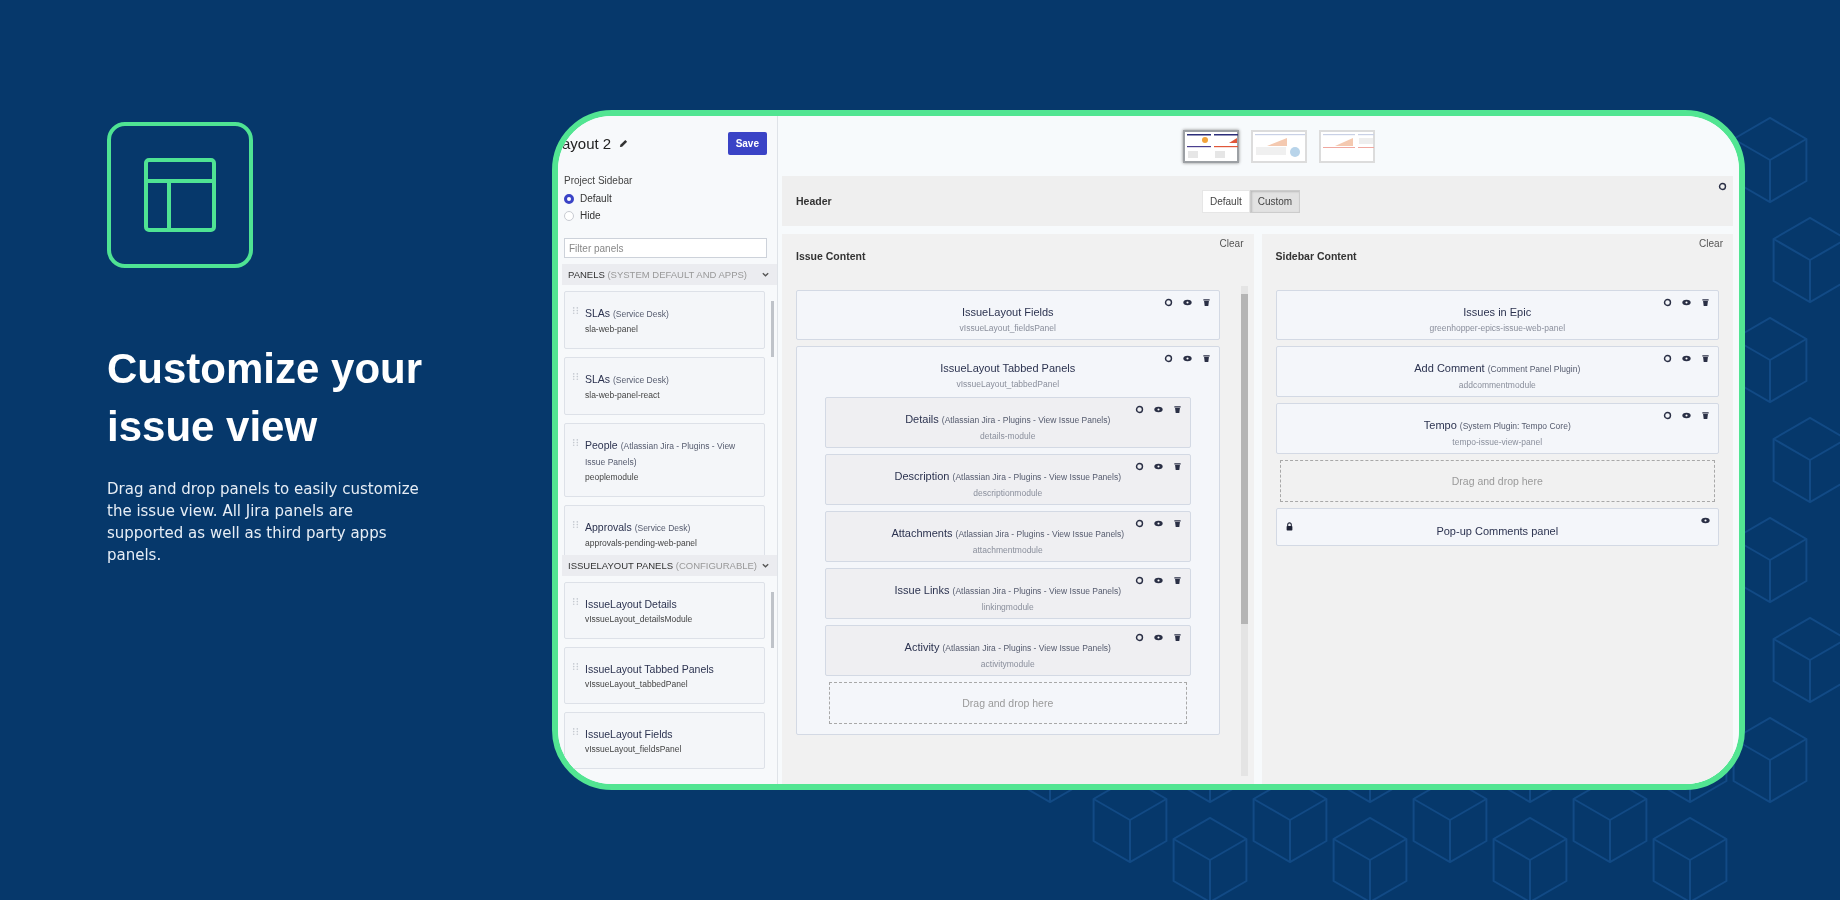 This screenshot has height=900, width=1840. What do you see at coordinates (670, 619) in the screenshot?
I see `panel-key: vIssueLayout_detailsModule` at bounding box center [670, 619].